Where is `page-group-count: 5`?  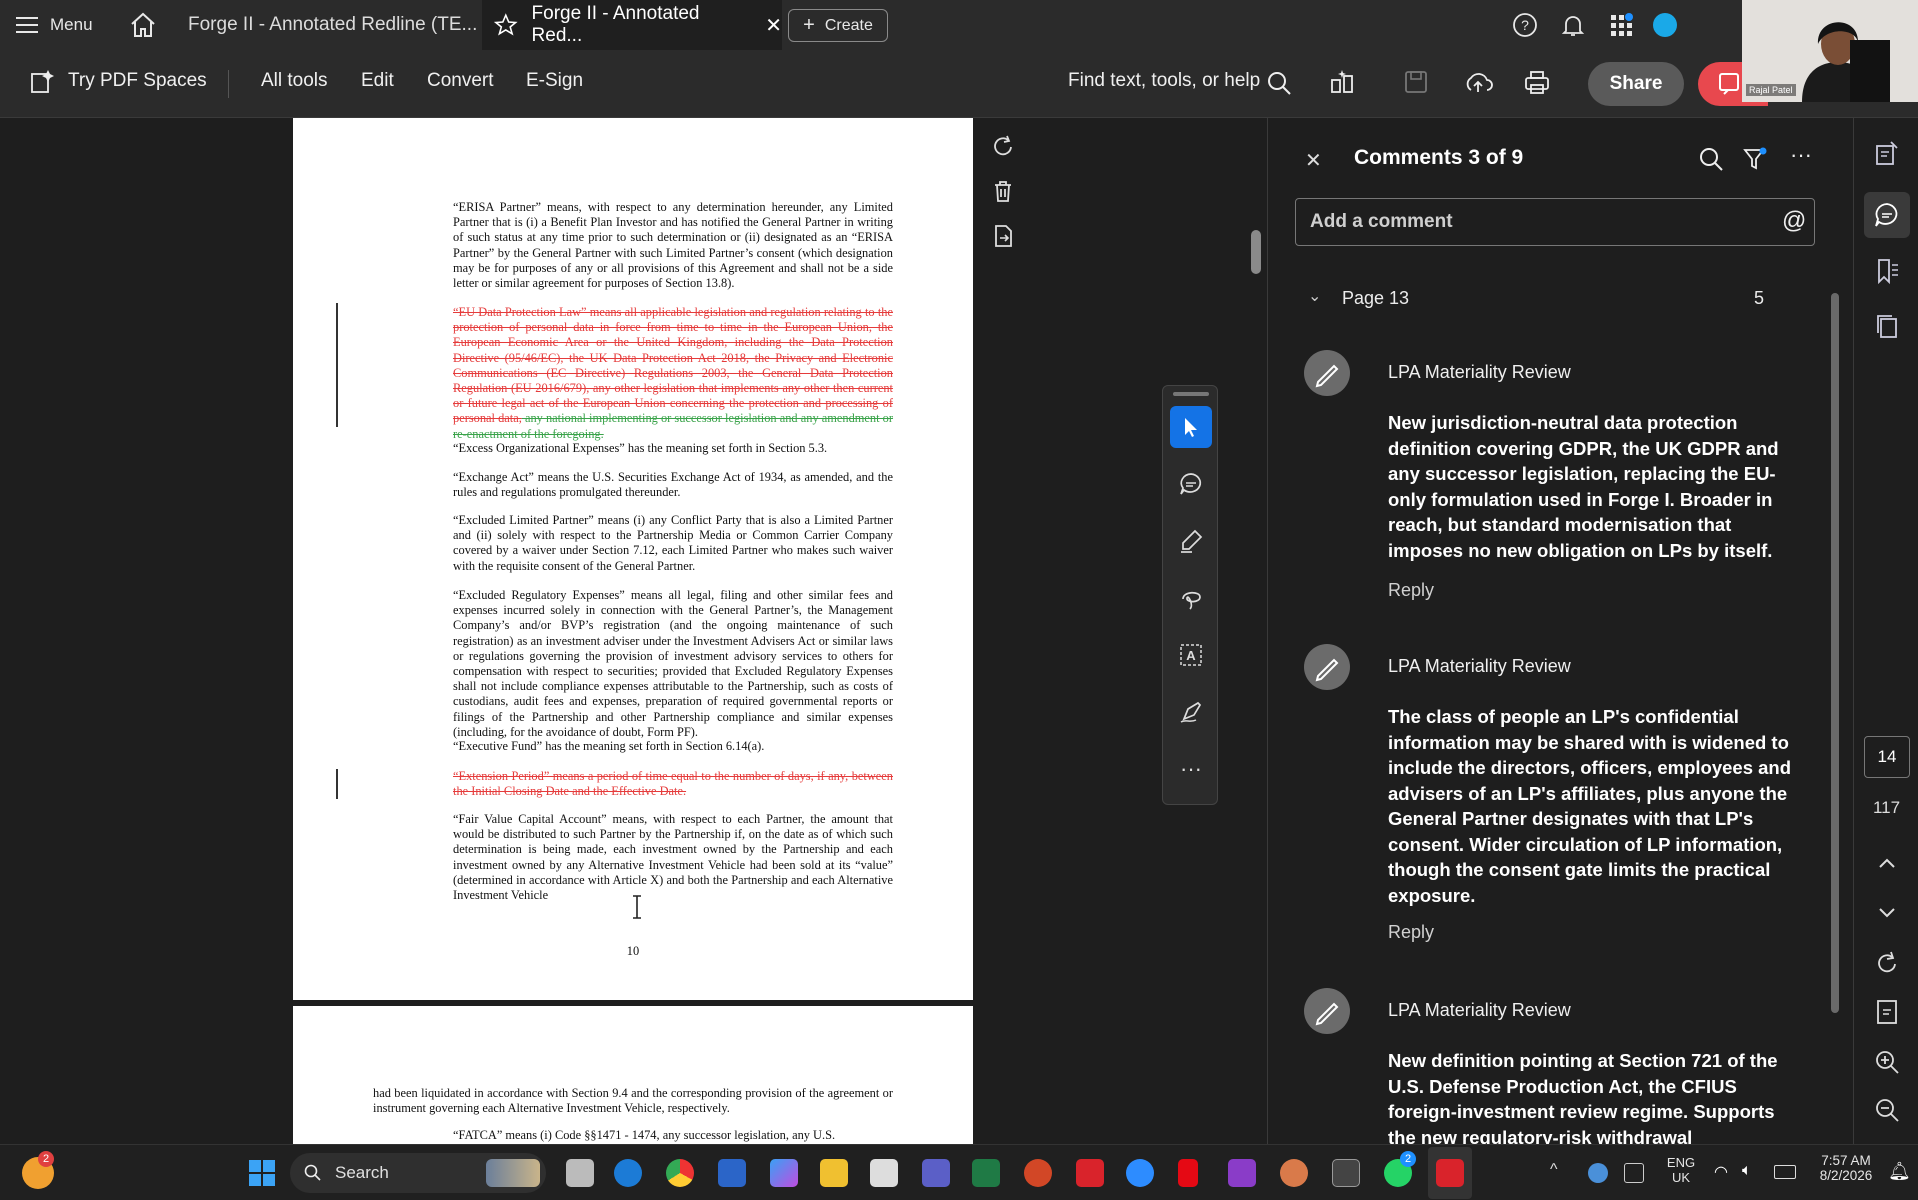
page-group-count: 5 is located at coordinates (1759, 298).